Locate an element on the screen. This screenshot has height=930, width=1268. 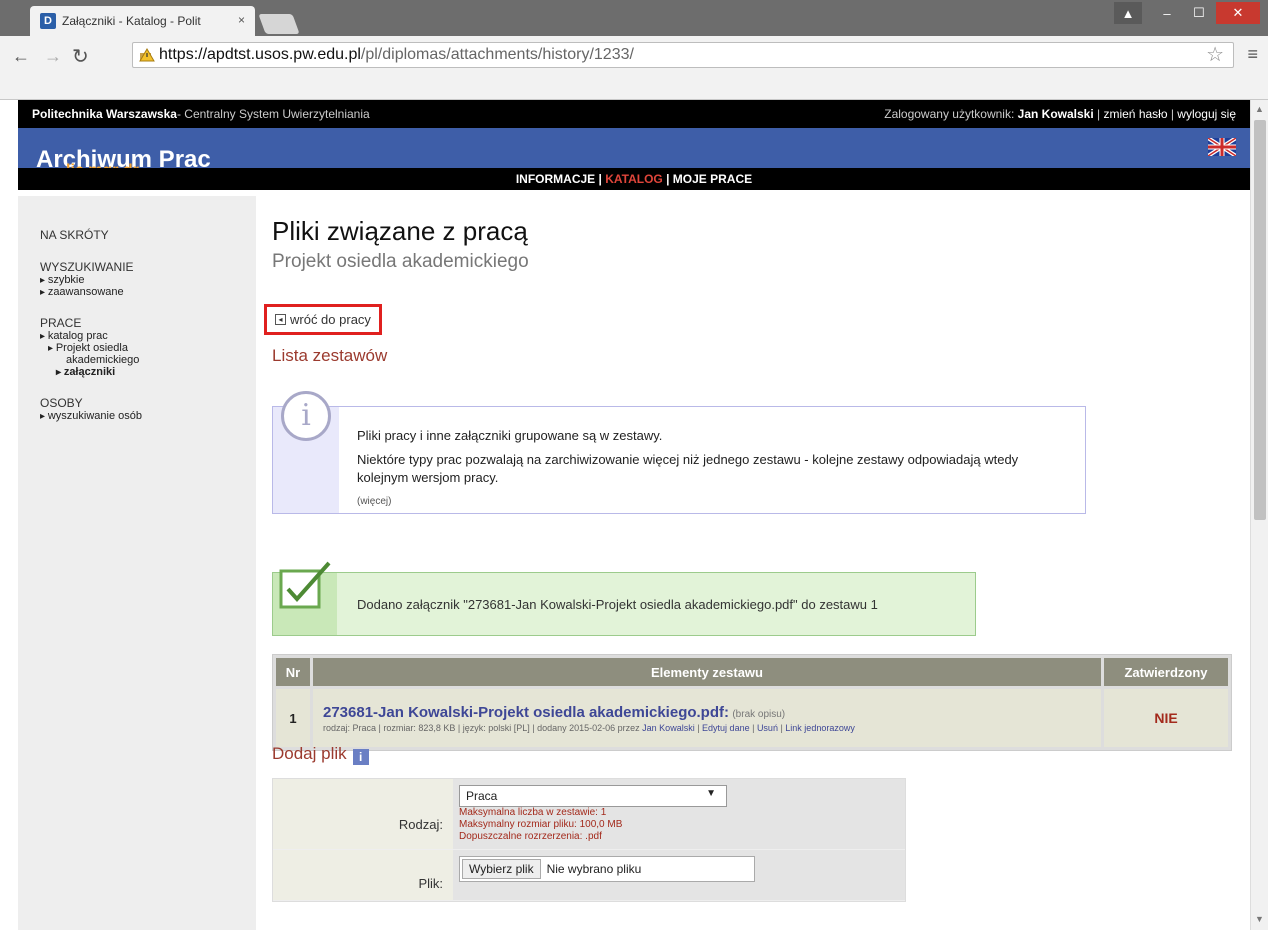
menu-info: INFORMACJE is located at coordinates (555, 179).